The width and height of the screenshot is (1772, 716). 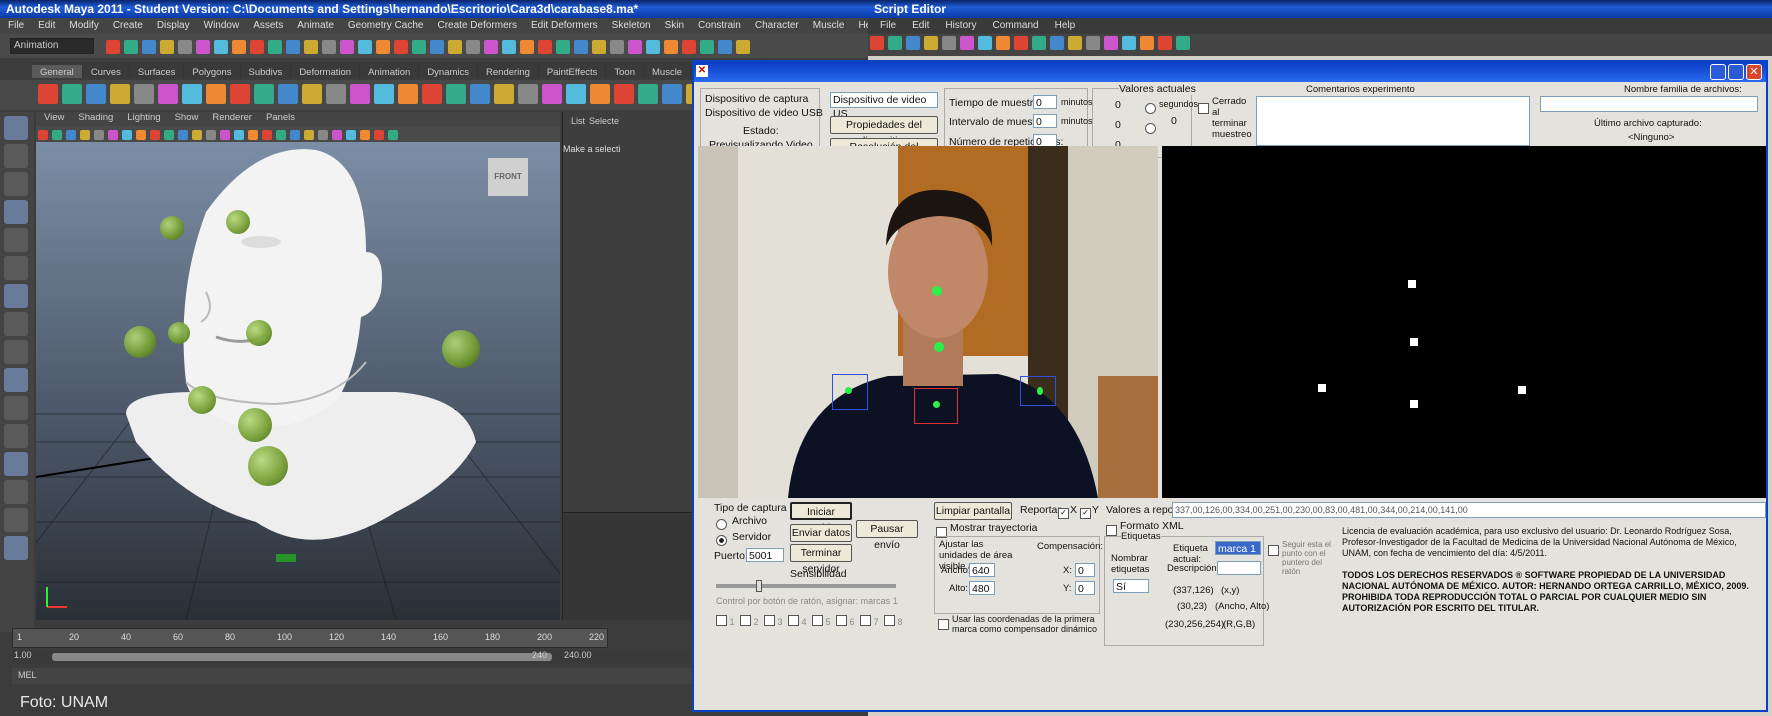 I want to click on minimize-button, so click(x=1718, y=72).